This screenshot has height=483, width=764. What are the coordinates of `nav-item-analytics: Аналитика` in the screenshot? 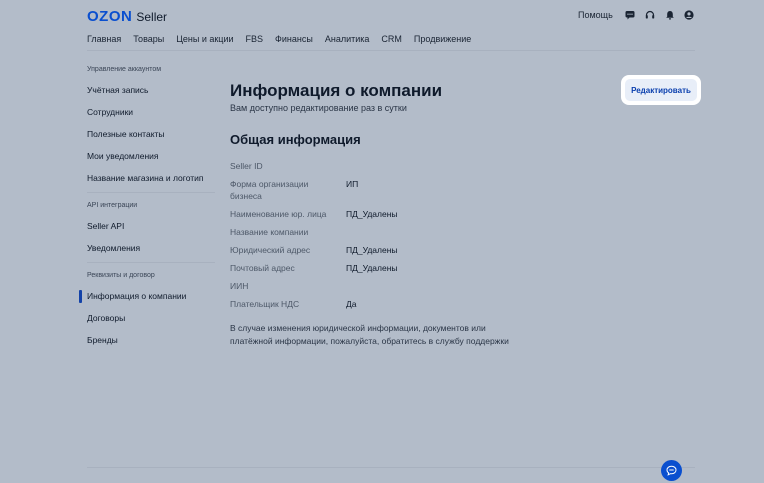 It's located at (347, 39).